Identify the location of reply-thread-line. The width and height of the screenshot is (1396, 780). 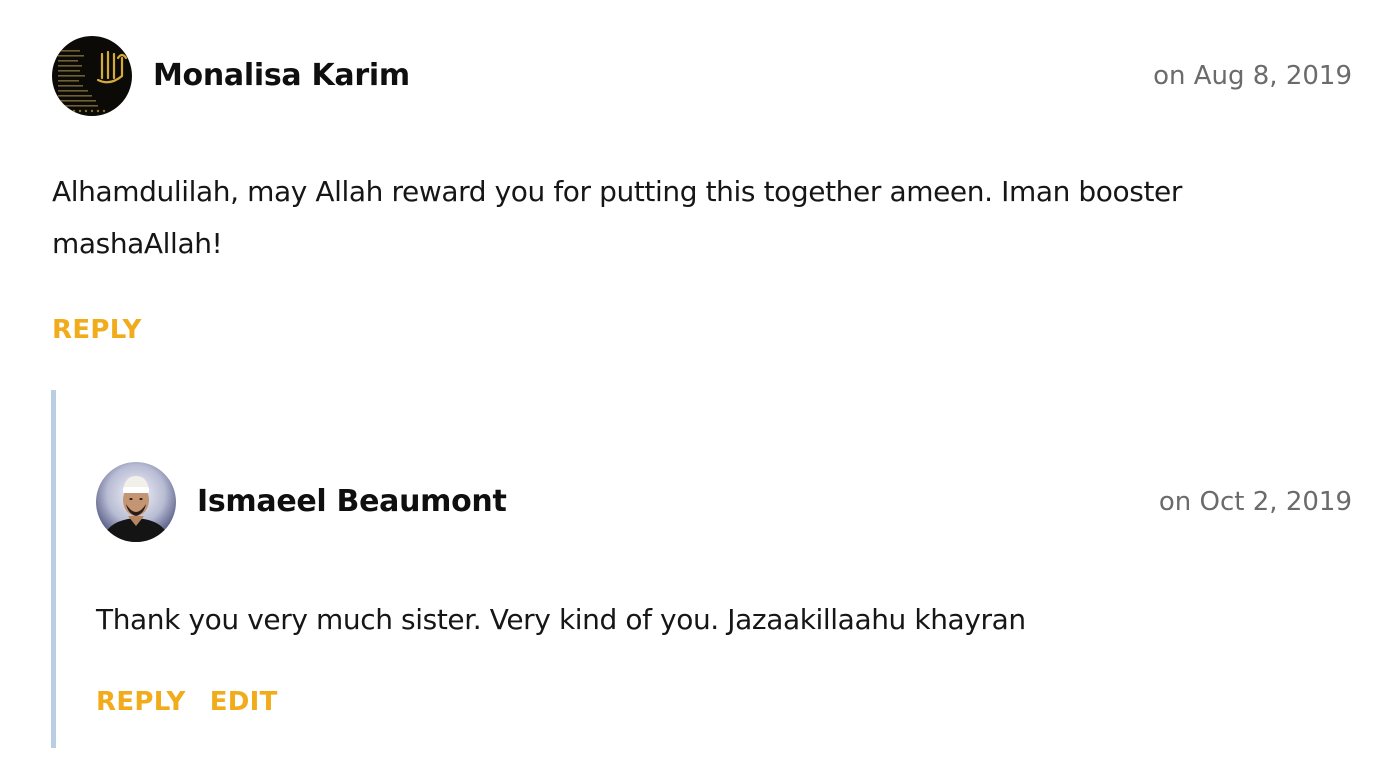
(53, 569).